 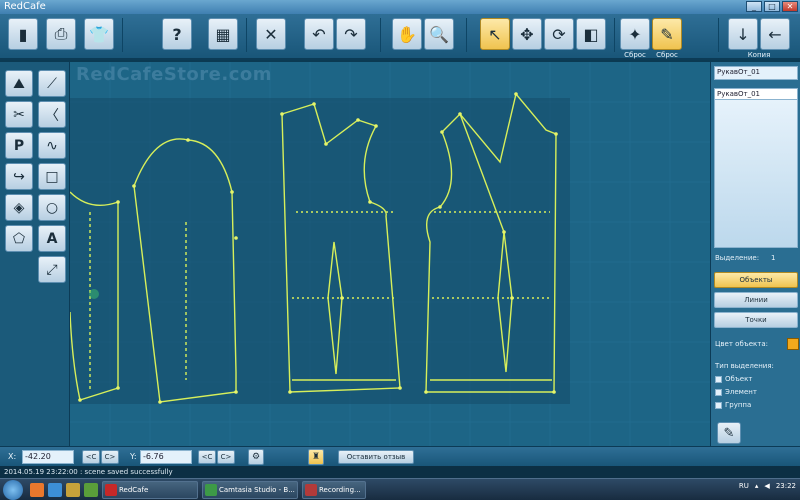 What do you see at coordinates (91, 490) in the screenshot?
I see `media-icon` at bounding box center [91, 490].